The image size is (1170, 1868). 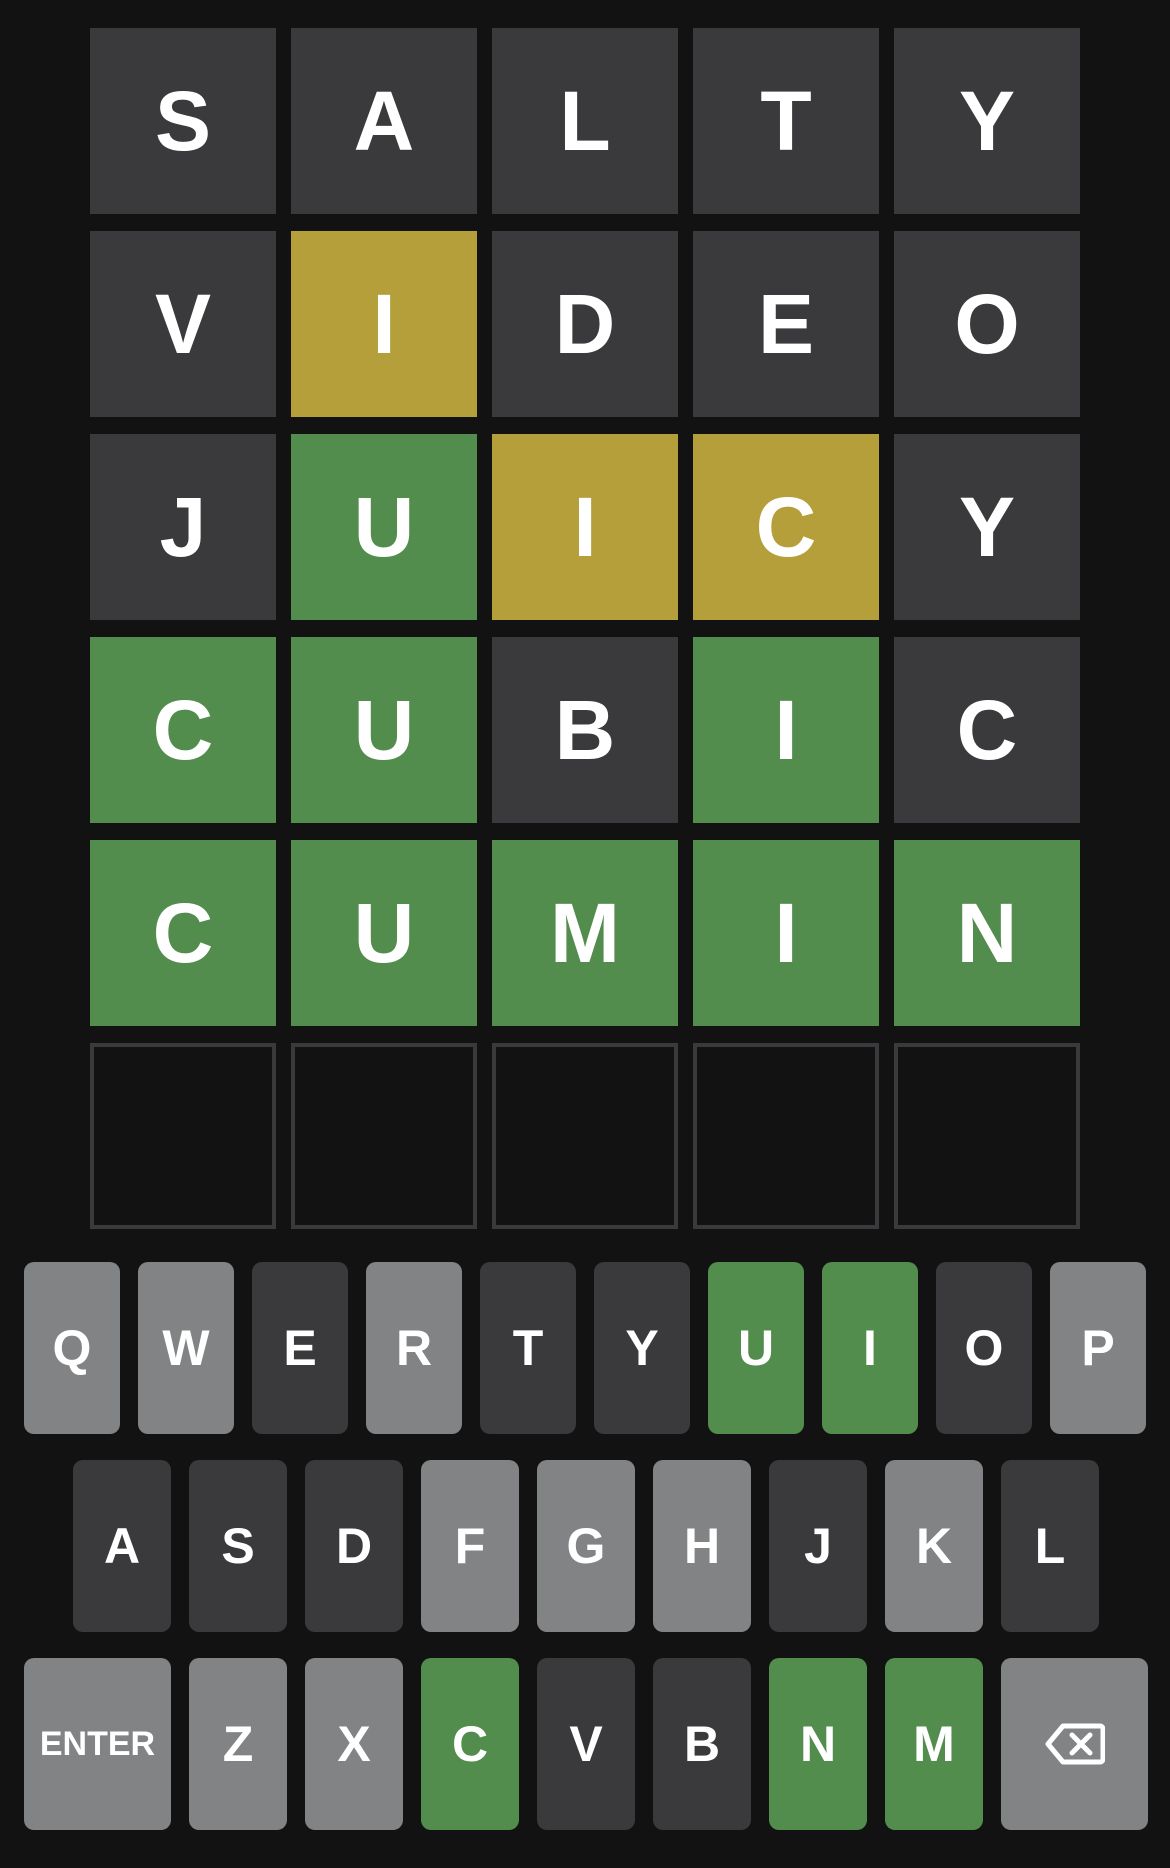 What do you see at coordinates (414, 1348) in the screenshot?
I see `key-r: R` at bounding box center [414, 1348].